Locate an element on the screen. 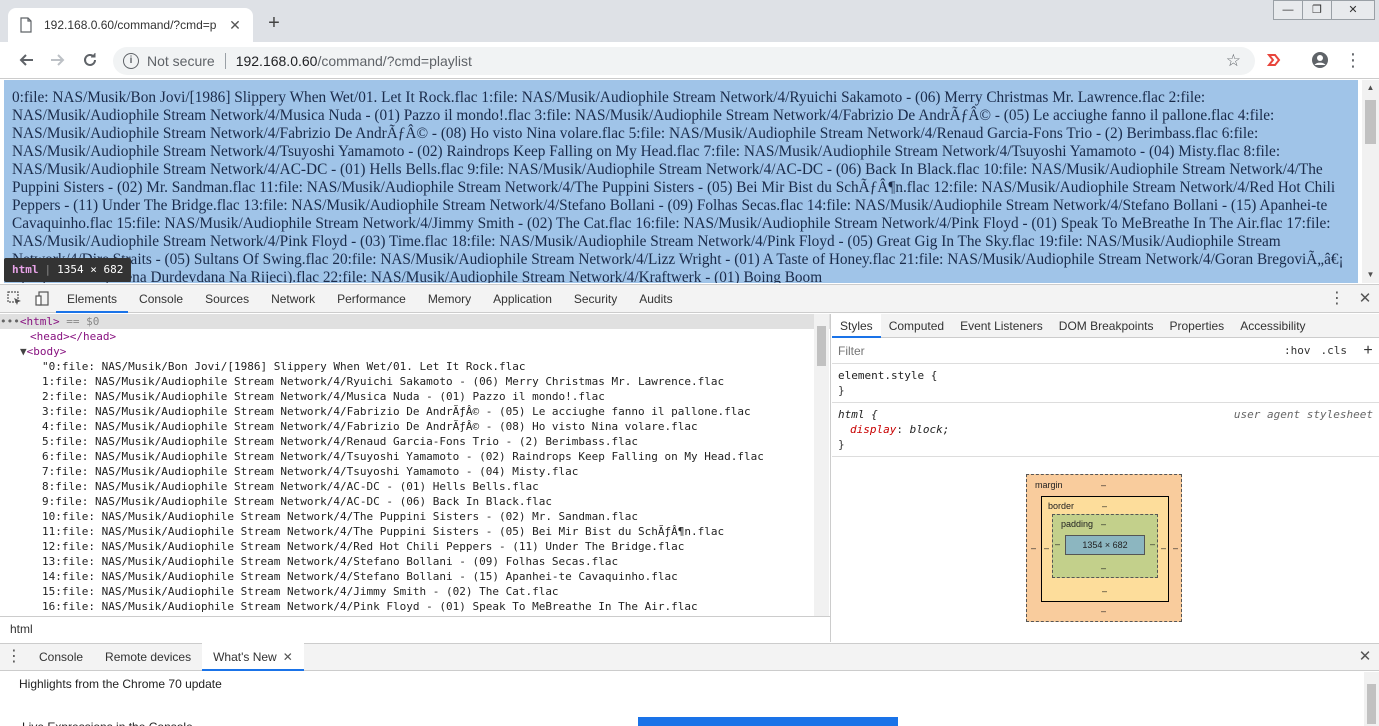  tab-accessibility: Accessibility is located at coordinates (1272, 326).